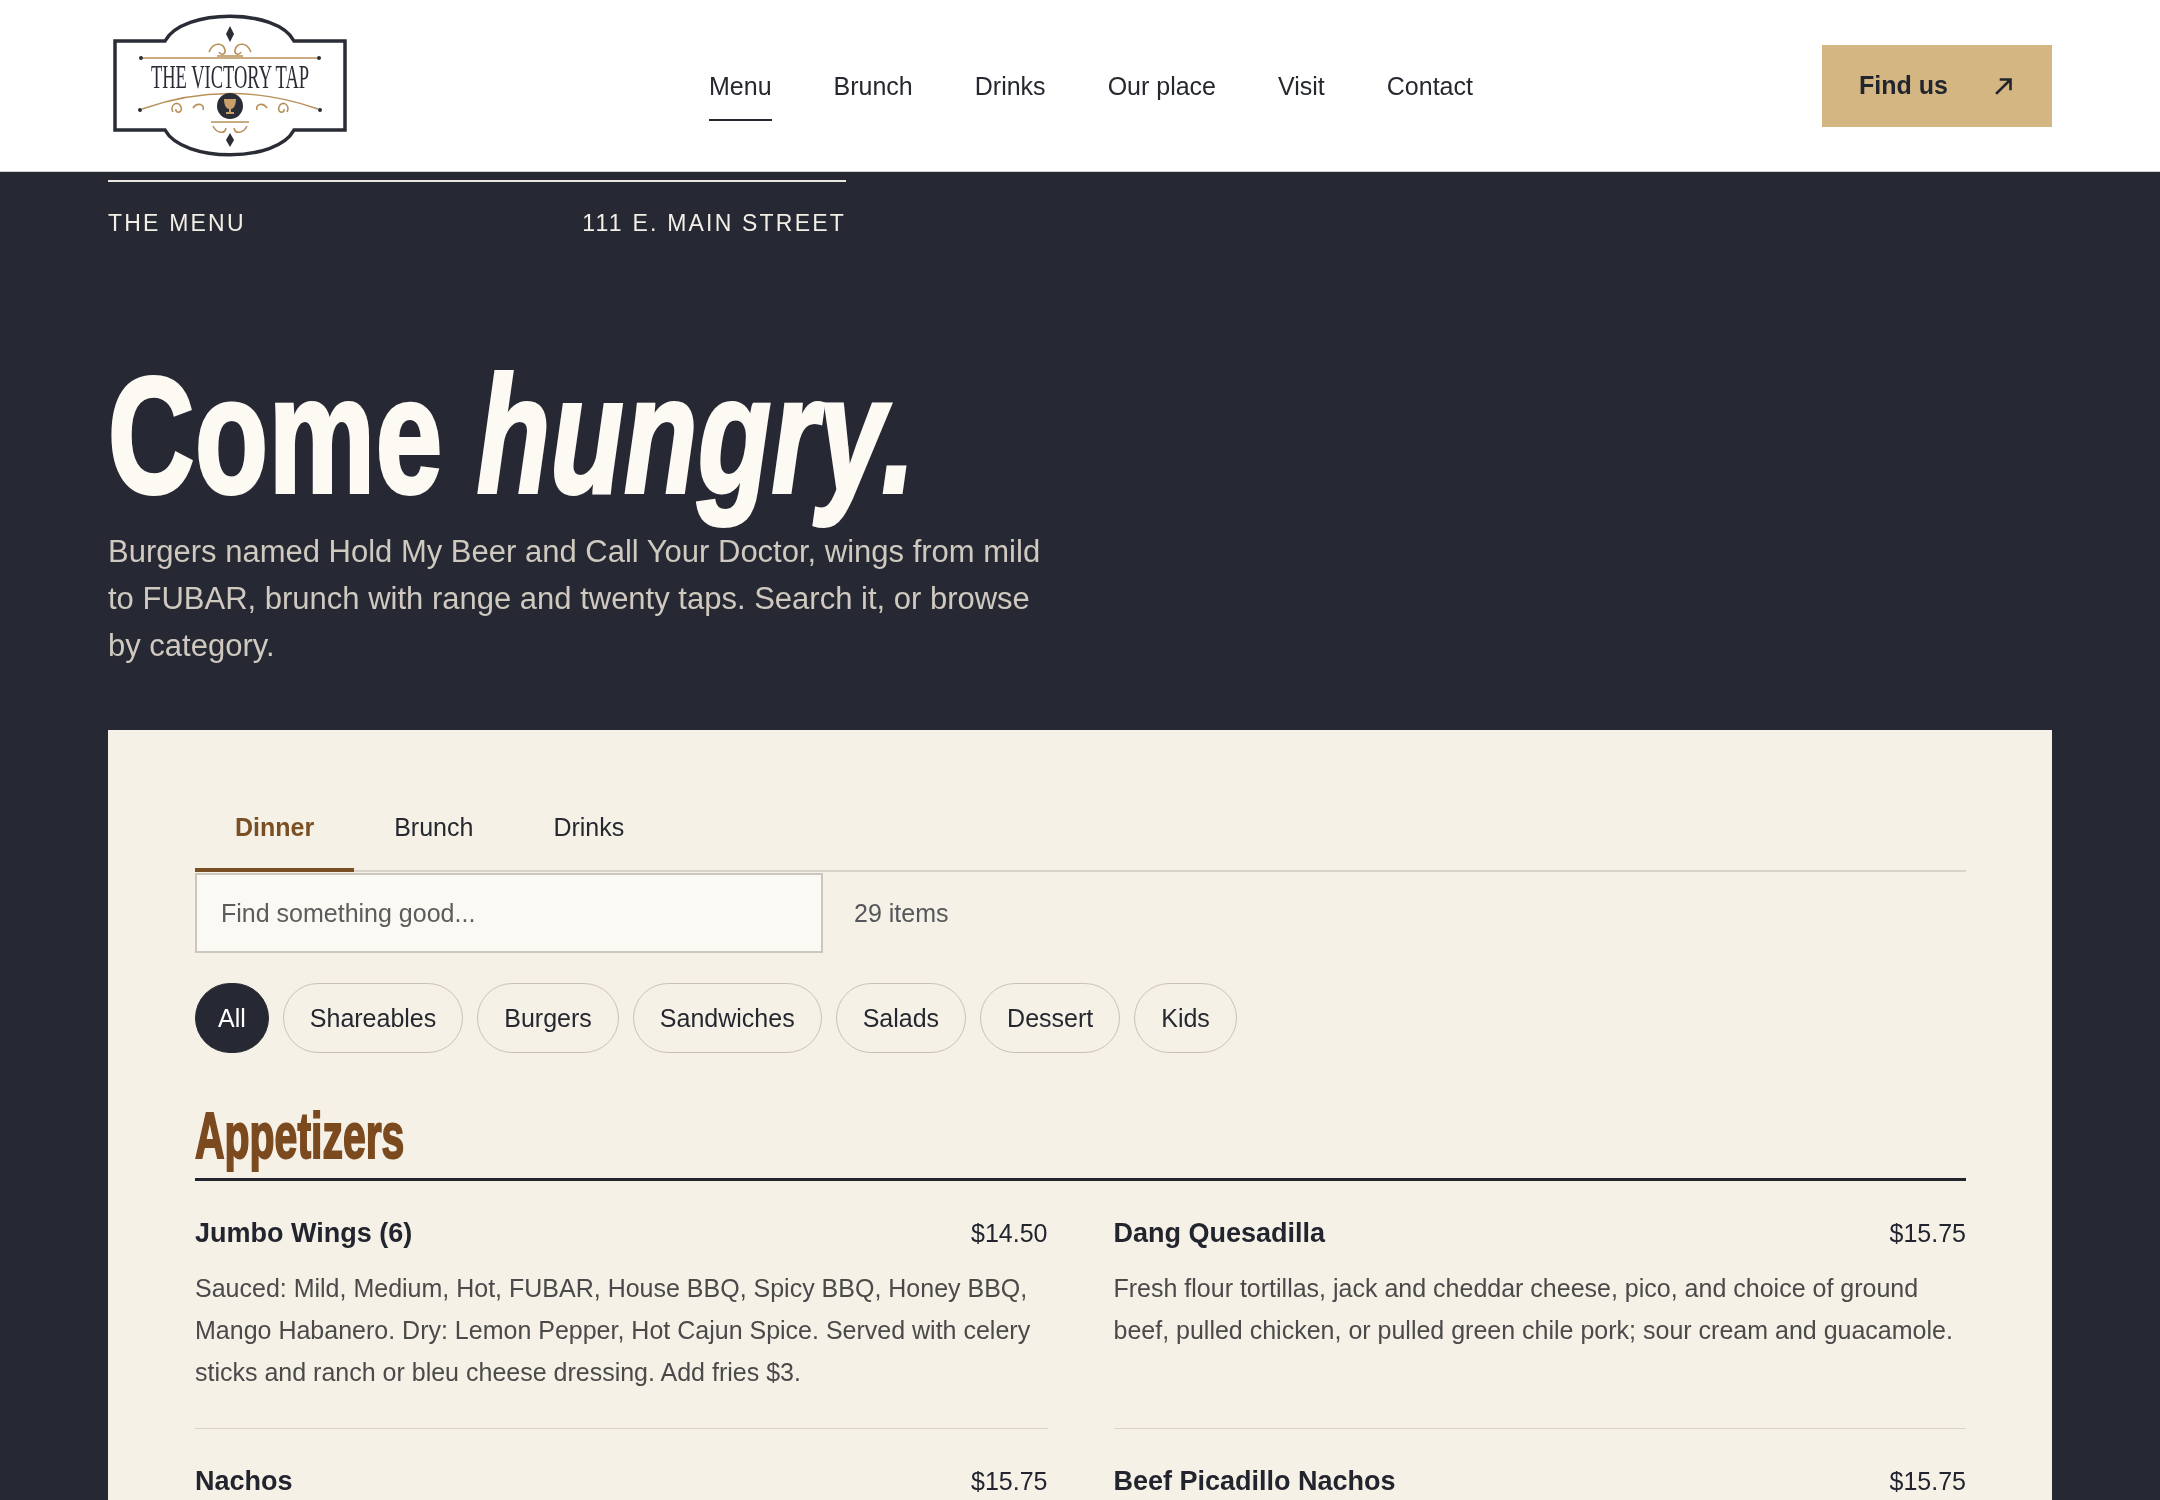 The height and width of the screenshot is (1500, 2160). Describe the element at coordinates (1533, 1309) in the screenshot. I see `item-description: Fresh flour tortillas, jack and cheddar cheese, pico, and choice of ground beef, pulled chicken, or pulled green chile pork; sour cream and guacamole.` at that location.